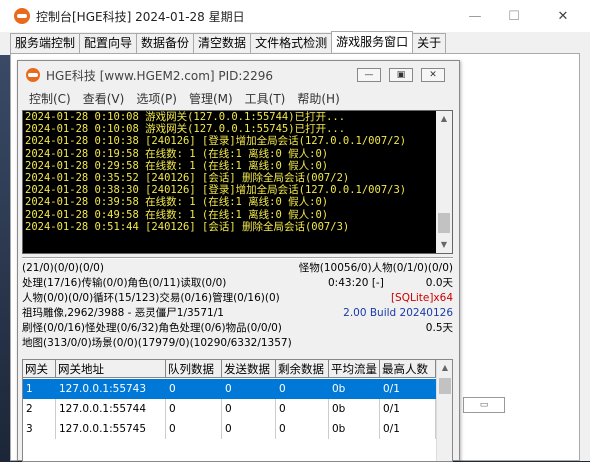  What do you see at coordinates (563, 16) in the screenshot?
I see `close-button: ✕` at bounding box center [563, 16].